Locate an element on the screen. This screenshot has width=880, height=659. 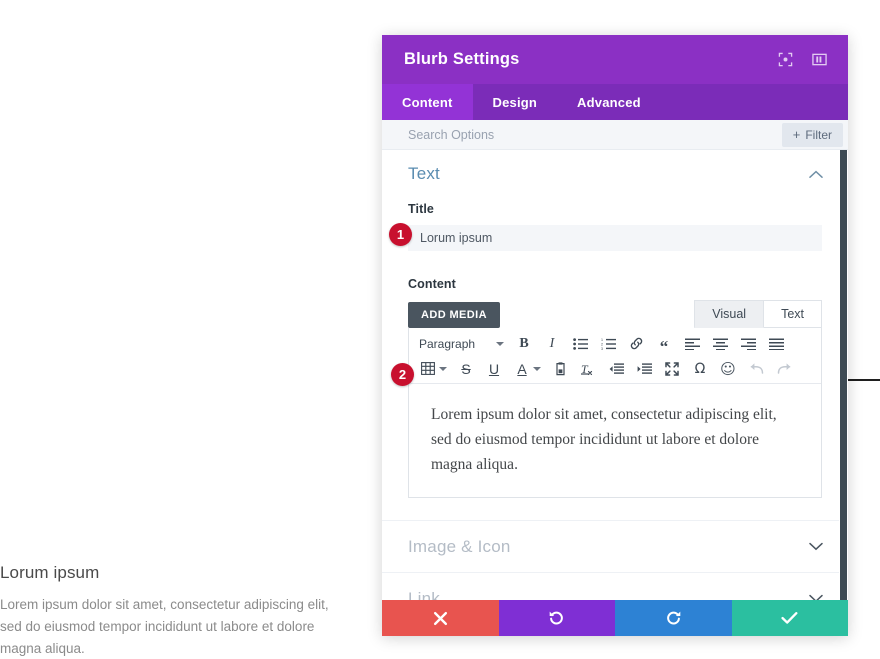
redo-button is located at coordinates (673, 618).